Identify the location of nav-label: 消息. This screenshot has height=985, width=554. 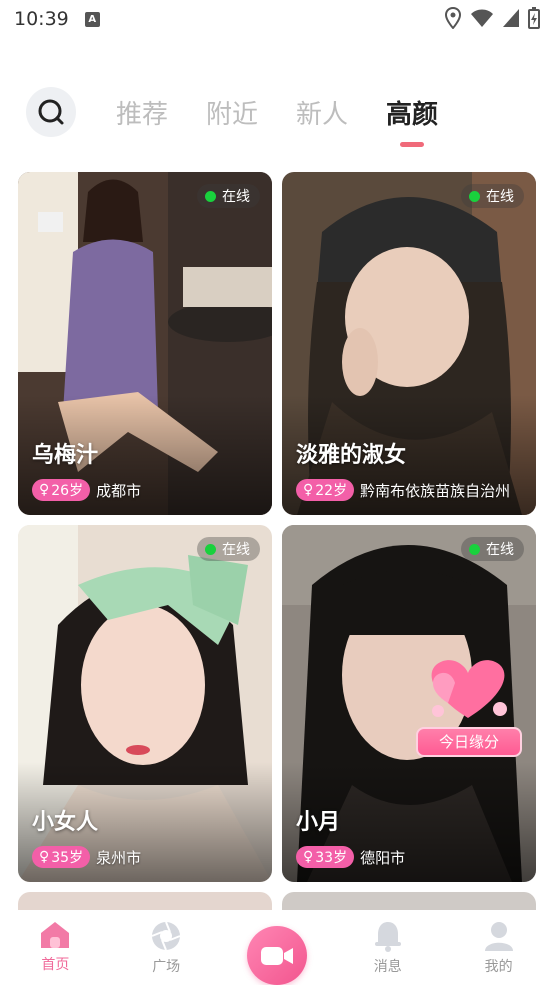
(387, 967).